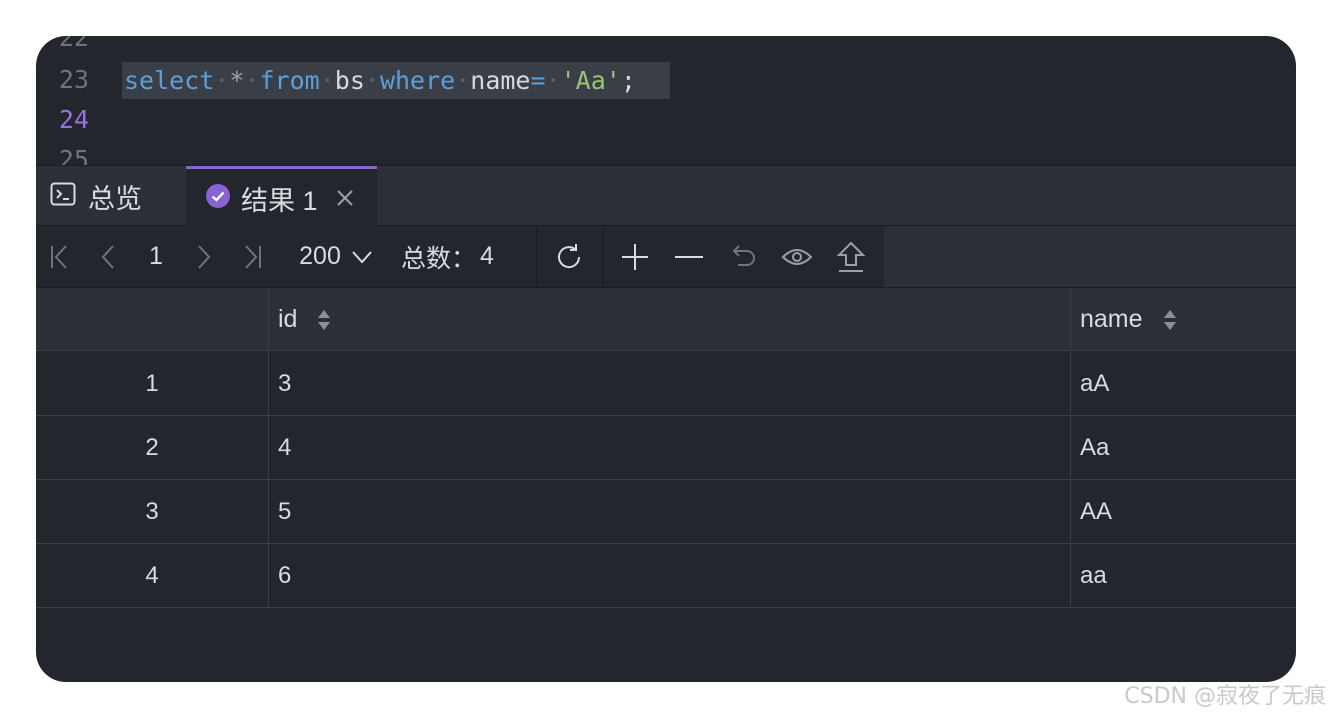 The height and width of the screenshot is (718, 1332). What do you see at coordinates (669, 447) in the screenshot?
I see `cell-id: 4` at bounding box center [669, 447].